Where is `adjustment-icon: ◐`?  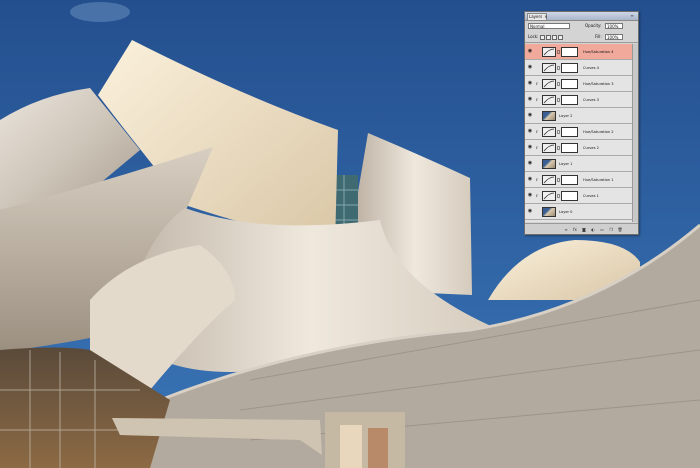
adjustment-icon: ◐ is located at coordinates (593, 229).